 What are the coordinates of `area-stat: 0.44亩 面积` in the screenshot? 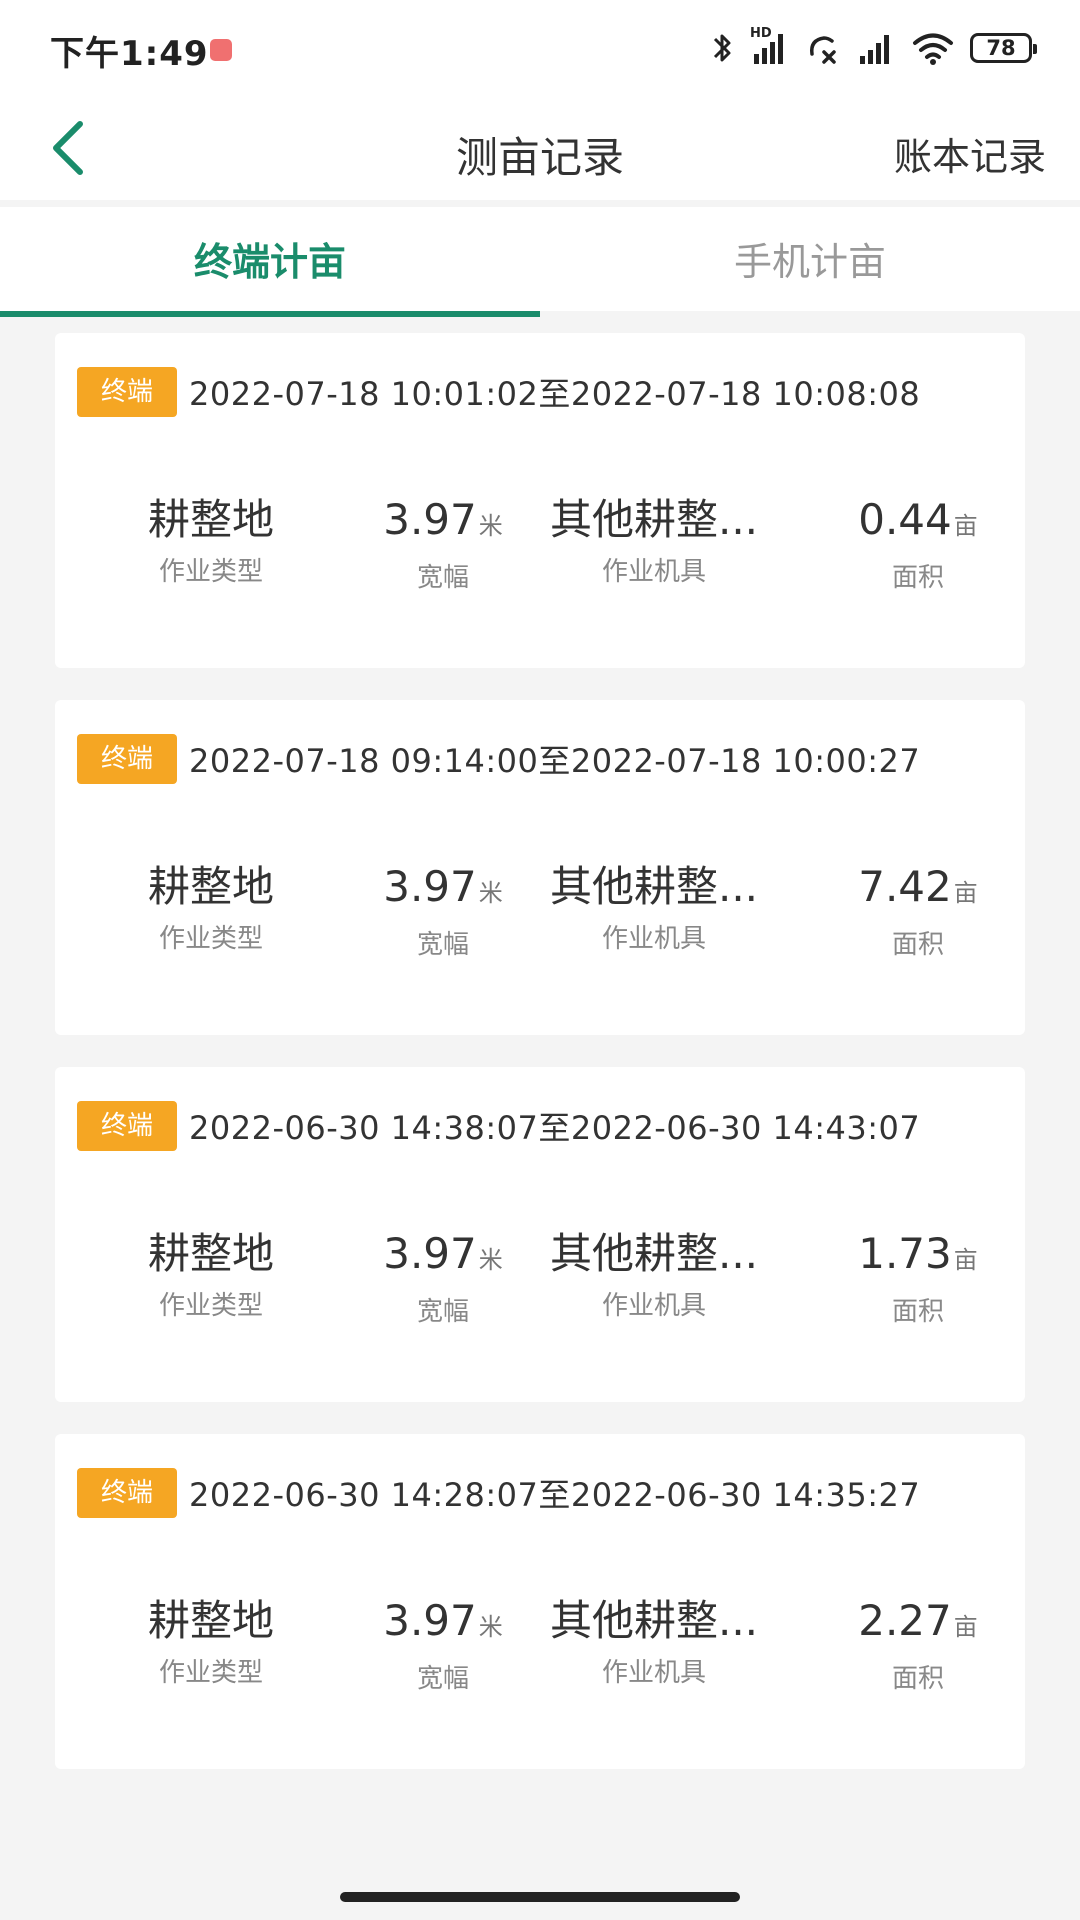 It's located at (918, 544).